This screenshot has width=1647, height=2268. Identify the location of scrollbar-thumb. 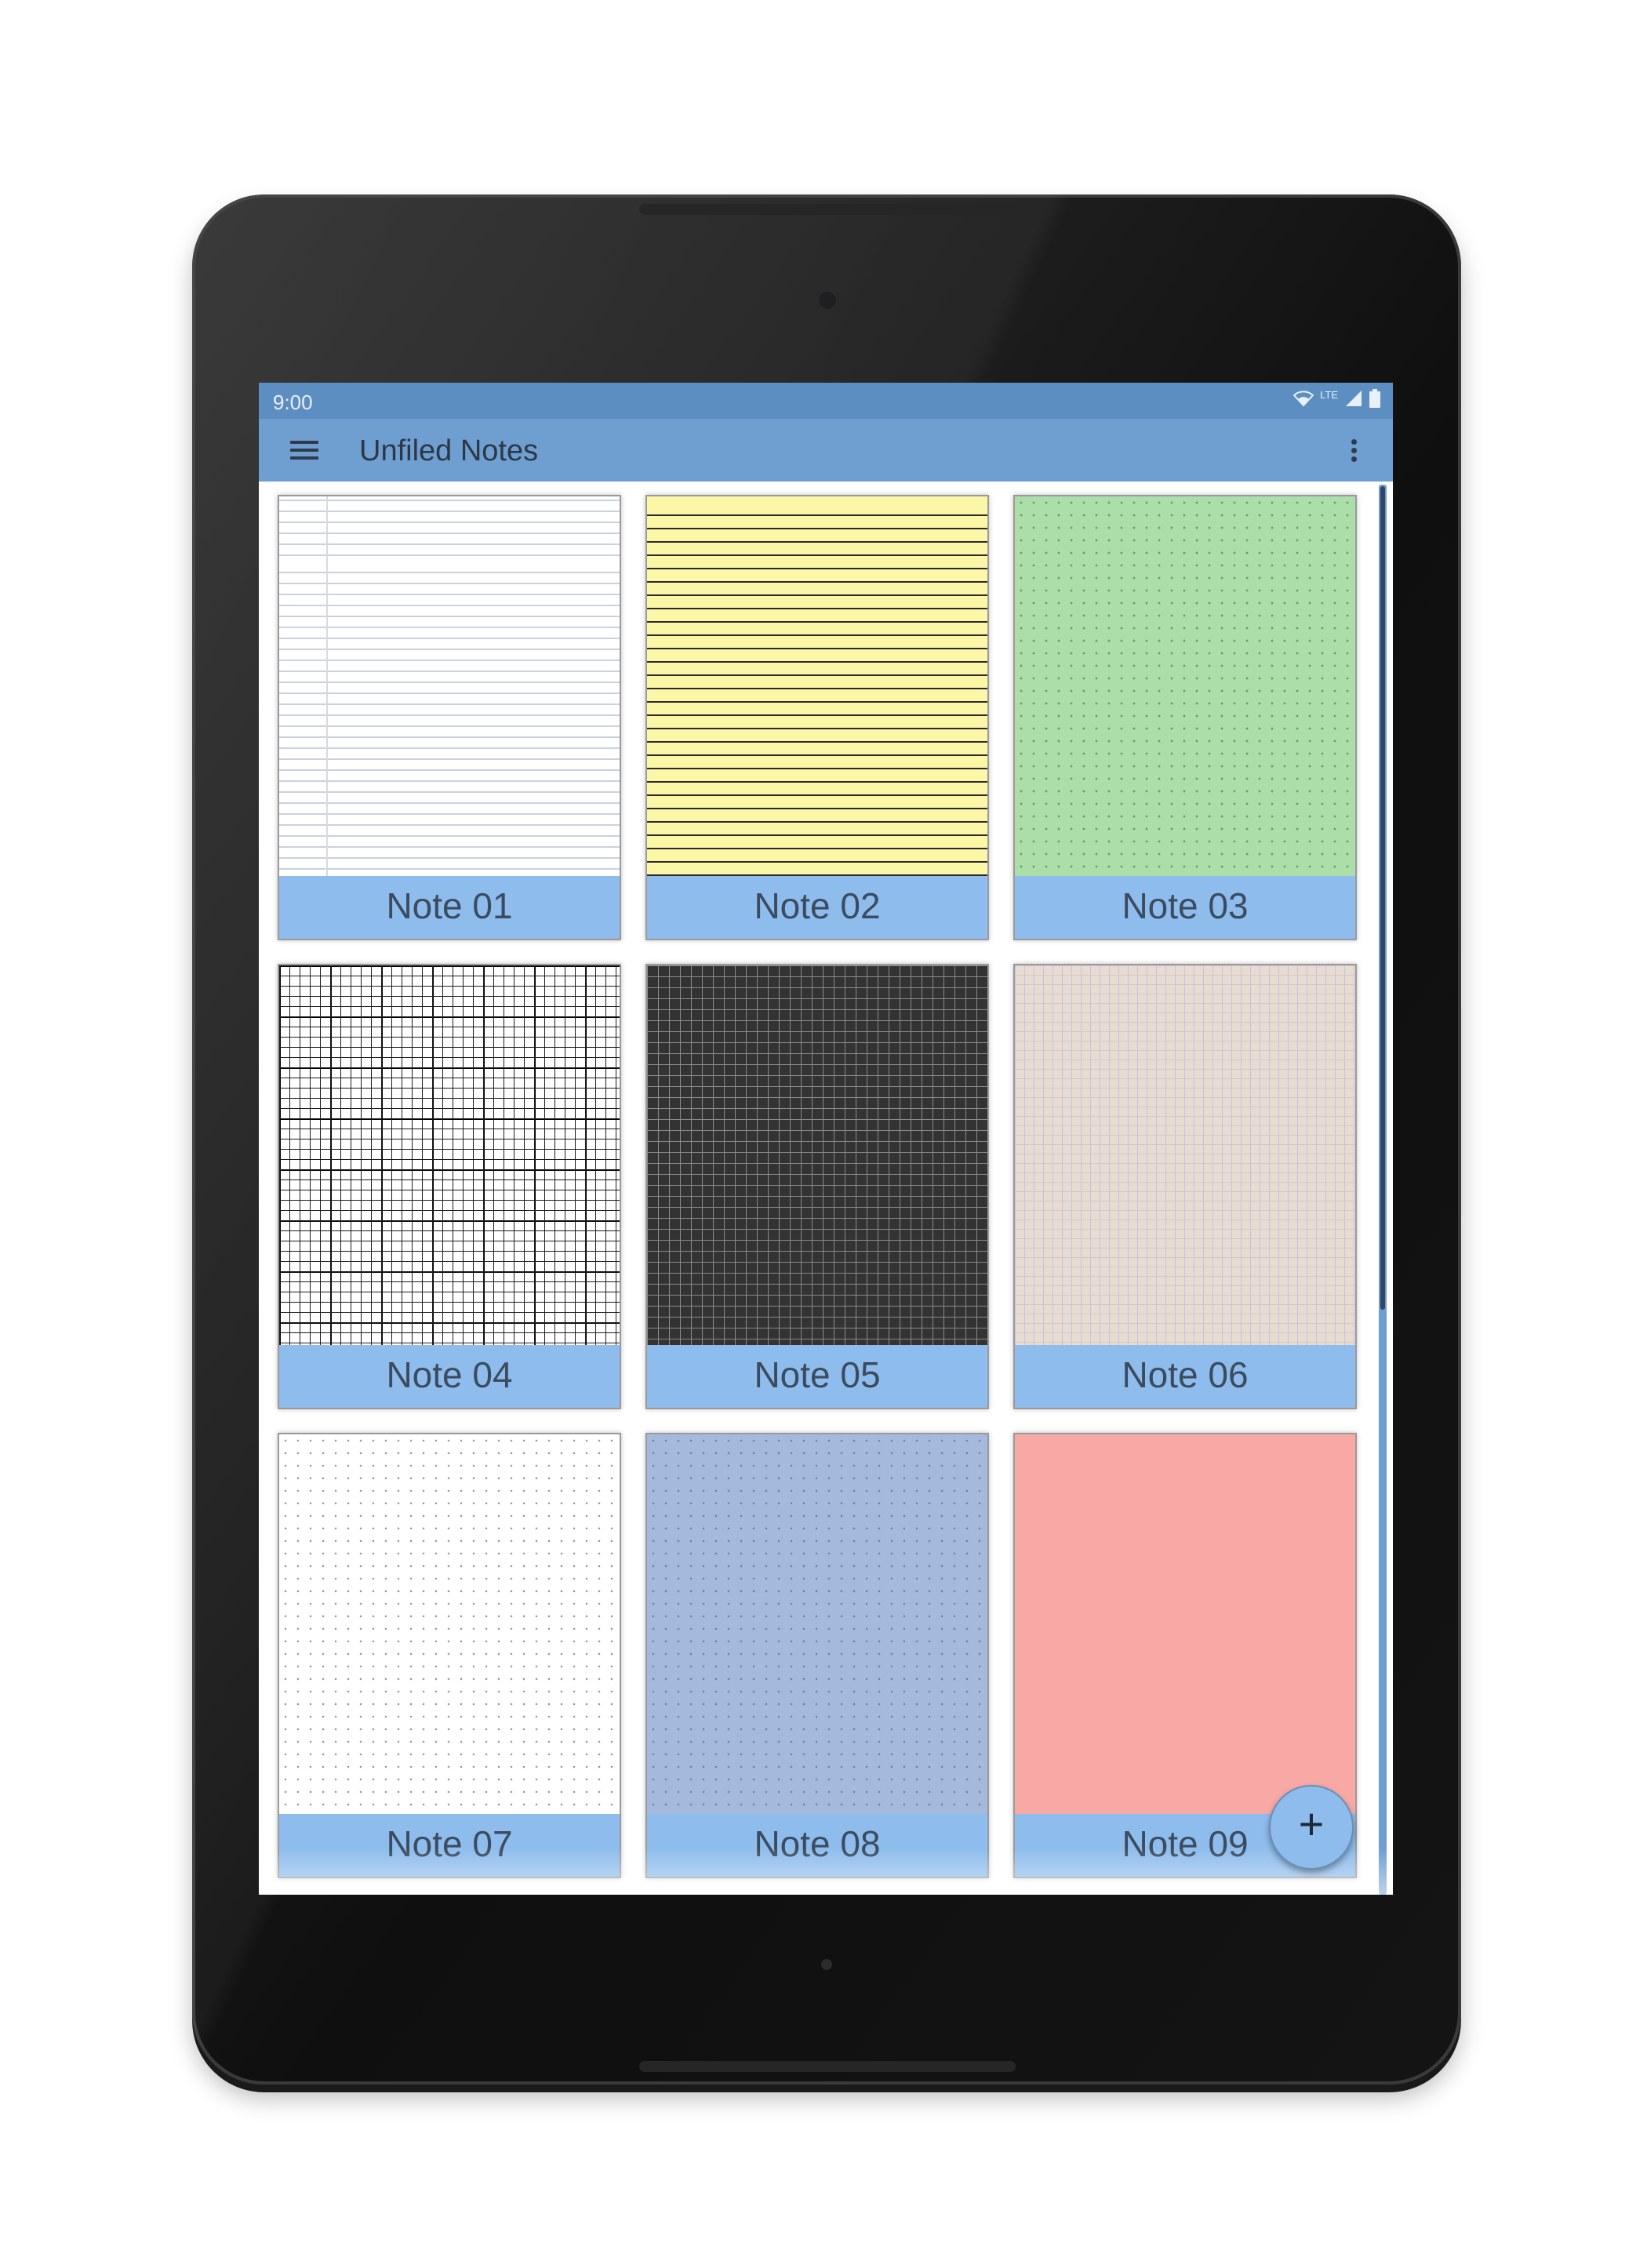
(1382, 898).